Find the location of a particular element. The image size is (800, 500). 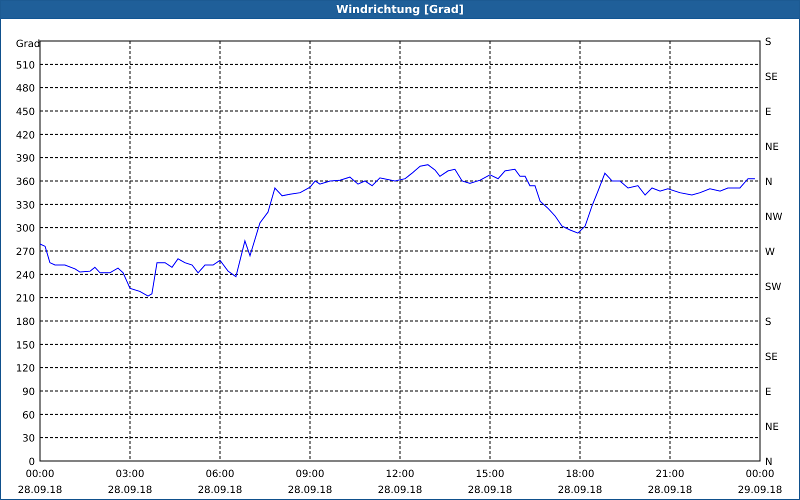

x-tick-time: 09:00 is located at coordinates (310, 474).